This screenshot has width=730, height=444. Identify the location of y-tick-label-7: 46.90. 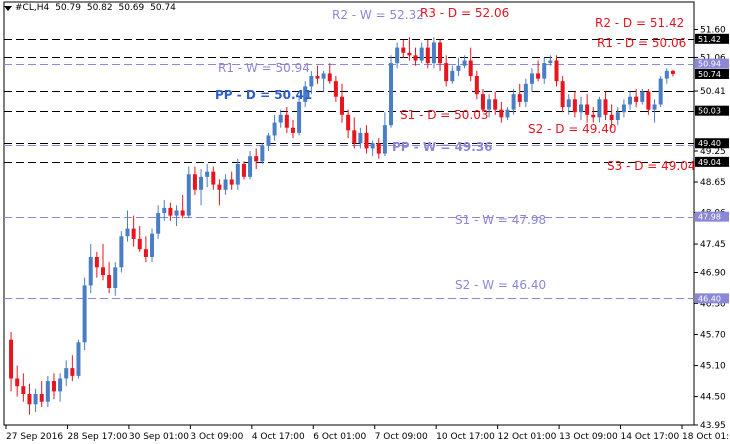
(713, 273).